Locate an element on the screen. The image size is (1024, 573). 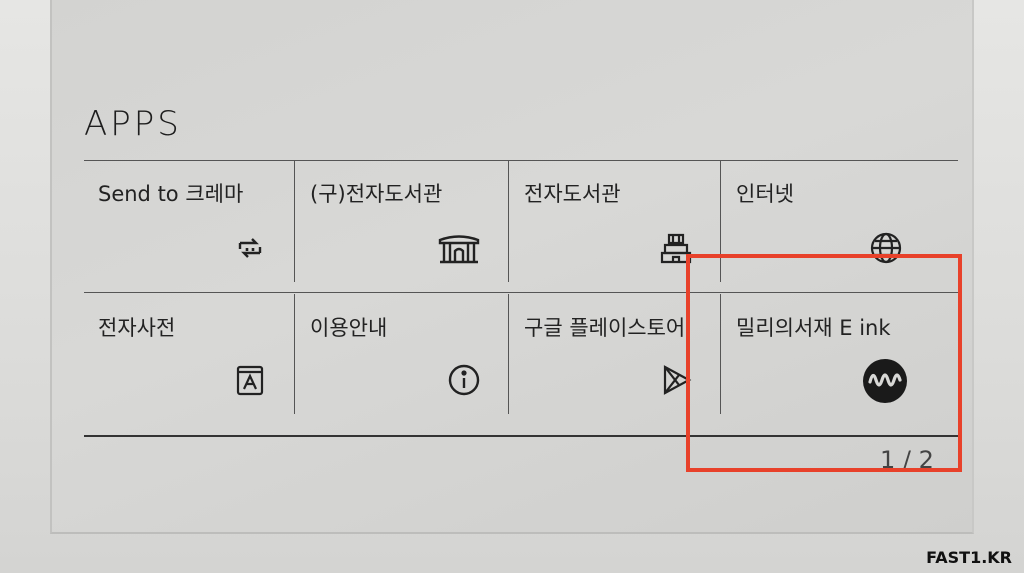
page-title: APPS is located at coordinates (133, 124).